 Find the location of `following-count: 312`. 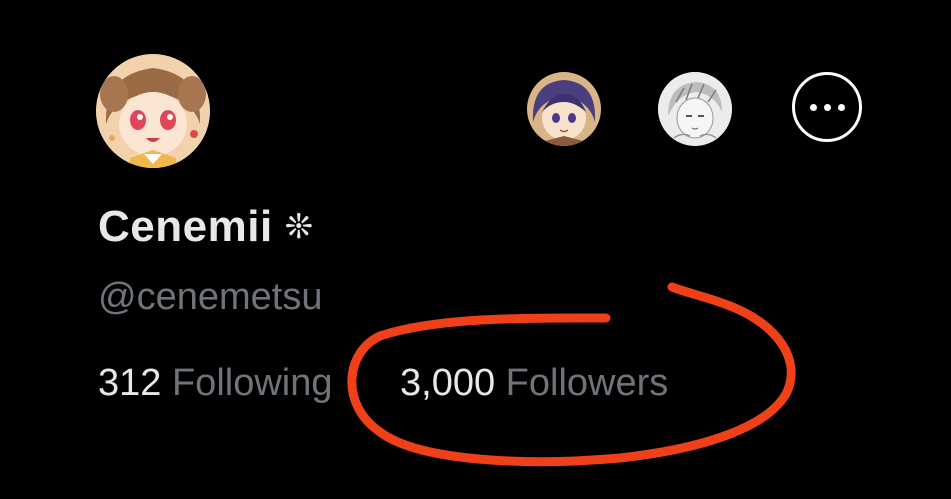

following-count: 312 is located at coordinates (130, 383).